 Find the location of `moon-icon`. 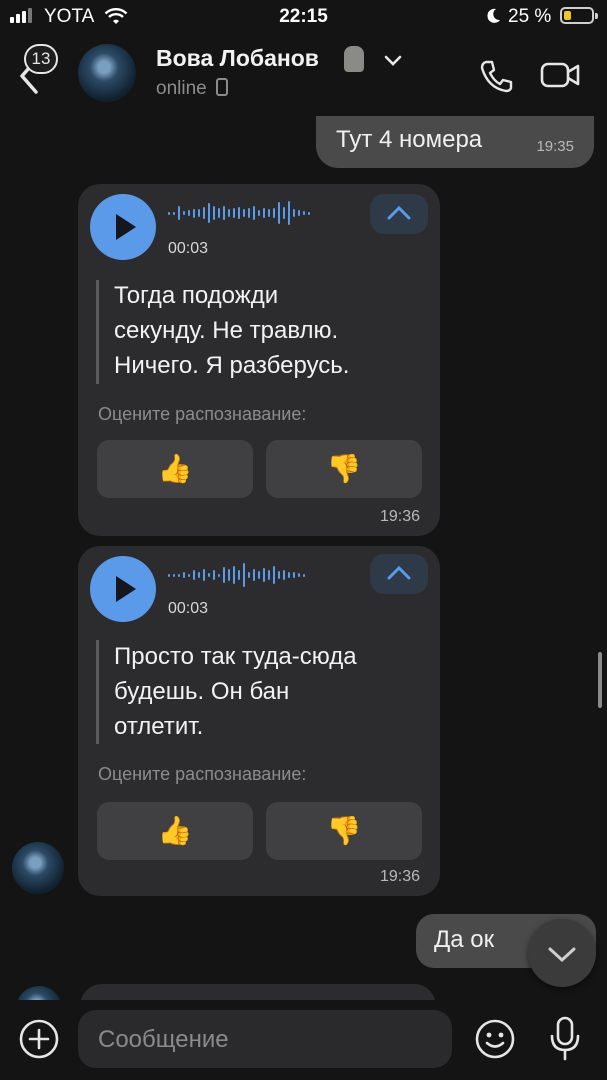

moon-icon is located at coordinates (493, 19).